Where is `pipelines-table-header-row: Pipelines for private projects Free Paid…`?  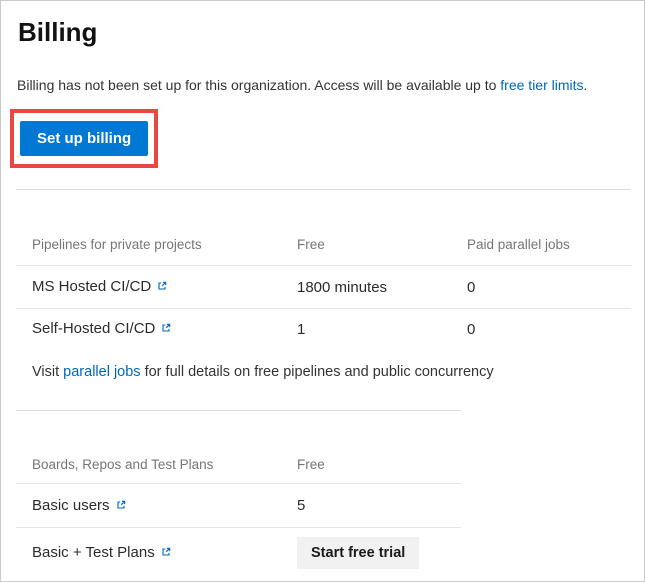
pipelines-table-header-row: Pipelines for private projects Free Paid… is located at coordinates (323, 228).